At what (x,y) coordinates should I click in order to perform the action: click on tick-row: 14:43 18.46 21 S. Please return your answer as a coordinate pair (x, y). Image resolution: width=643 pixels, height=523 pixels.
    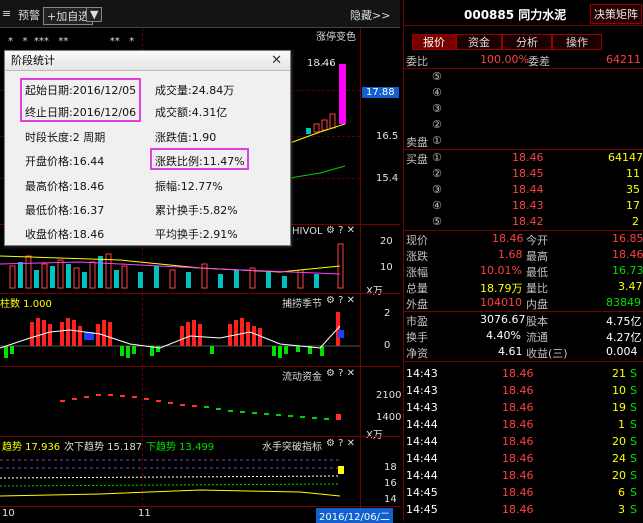
    Looking at the image, I should click on (521, 373).